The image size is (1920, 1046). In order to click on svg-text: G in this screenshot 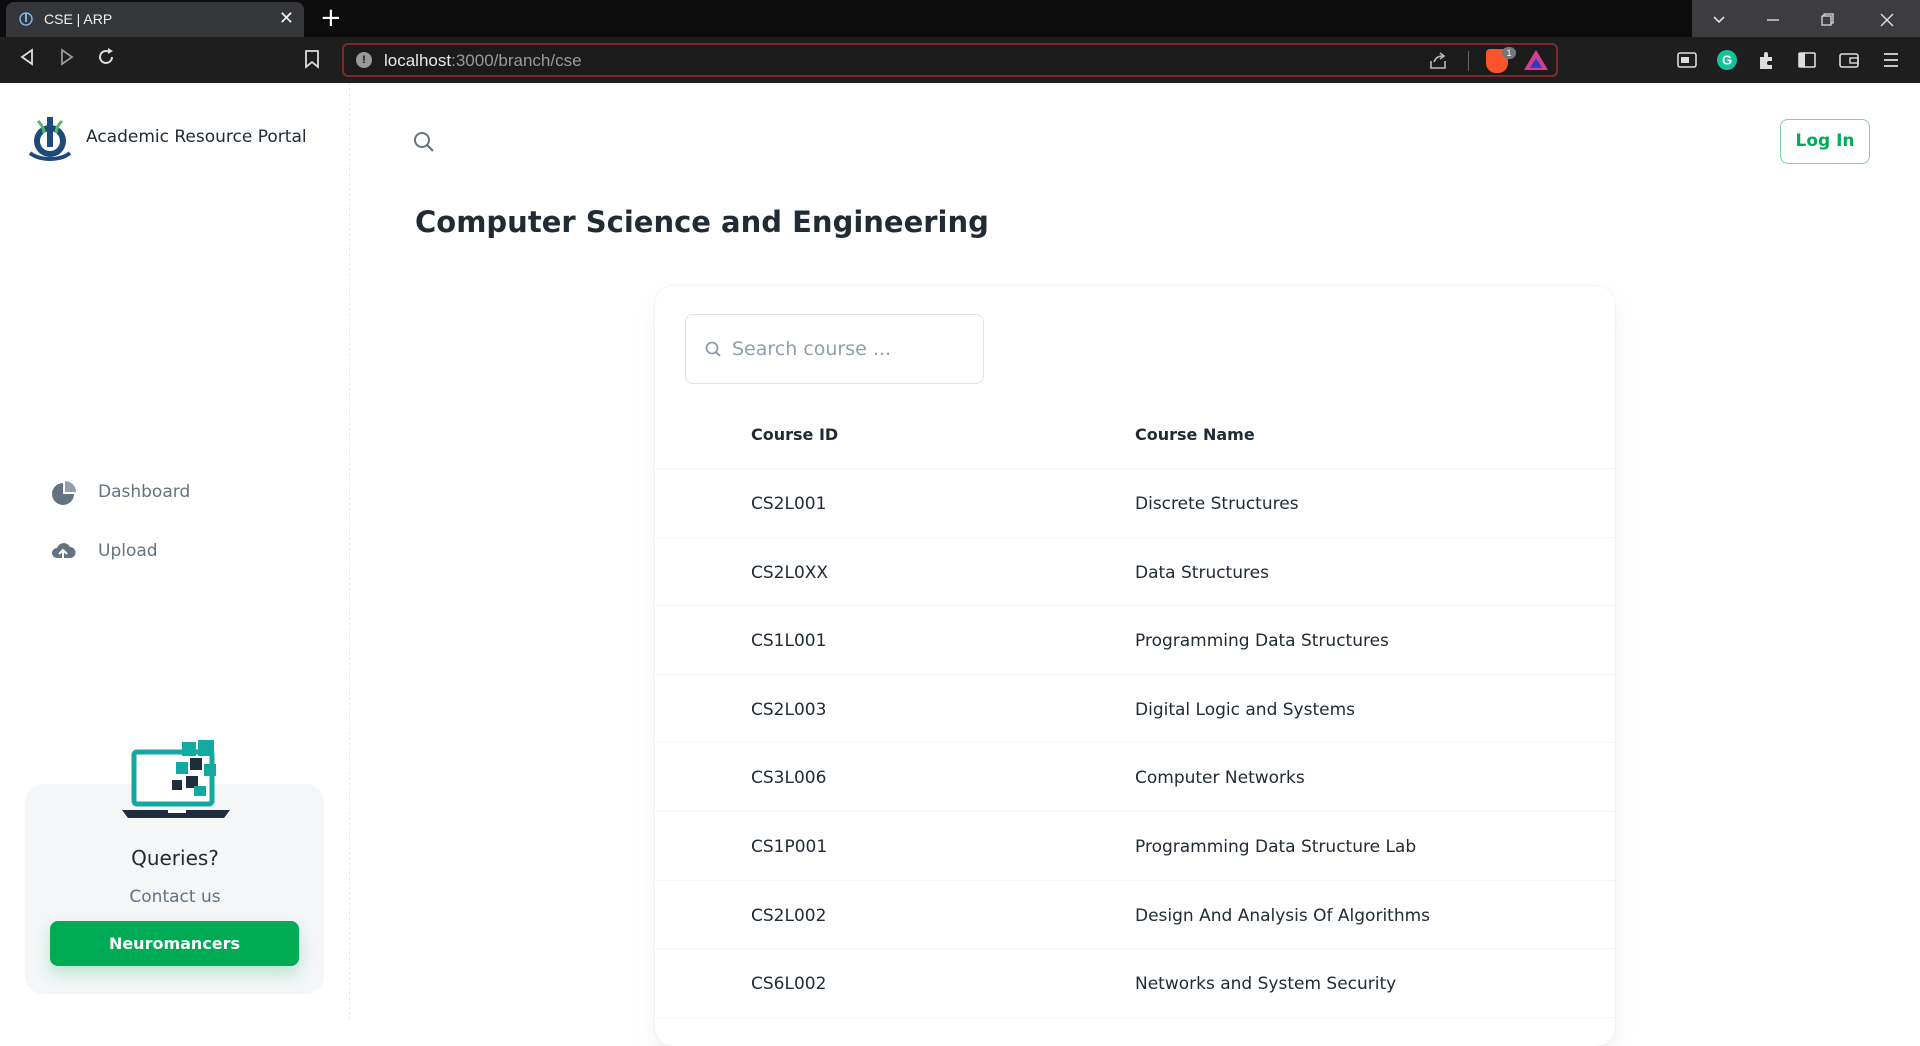, I will do `click(1727, 60)`.